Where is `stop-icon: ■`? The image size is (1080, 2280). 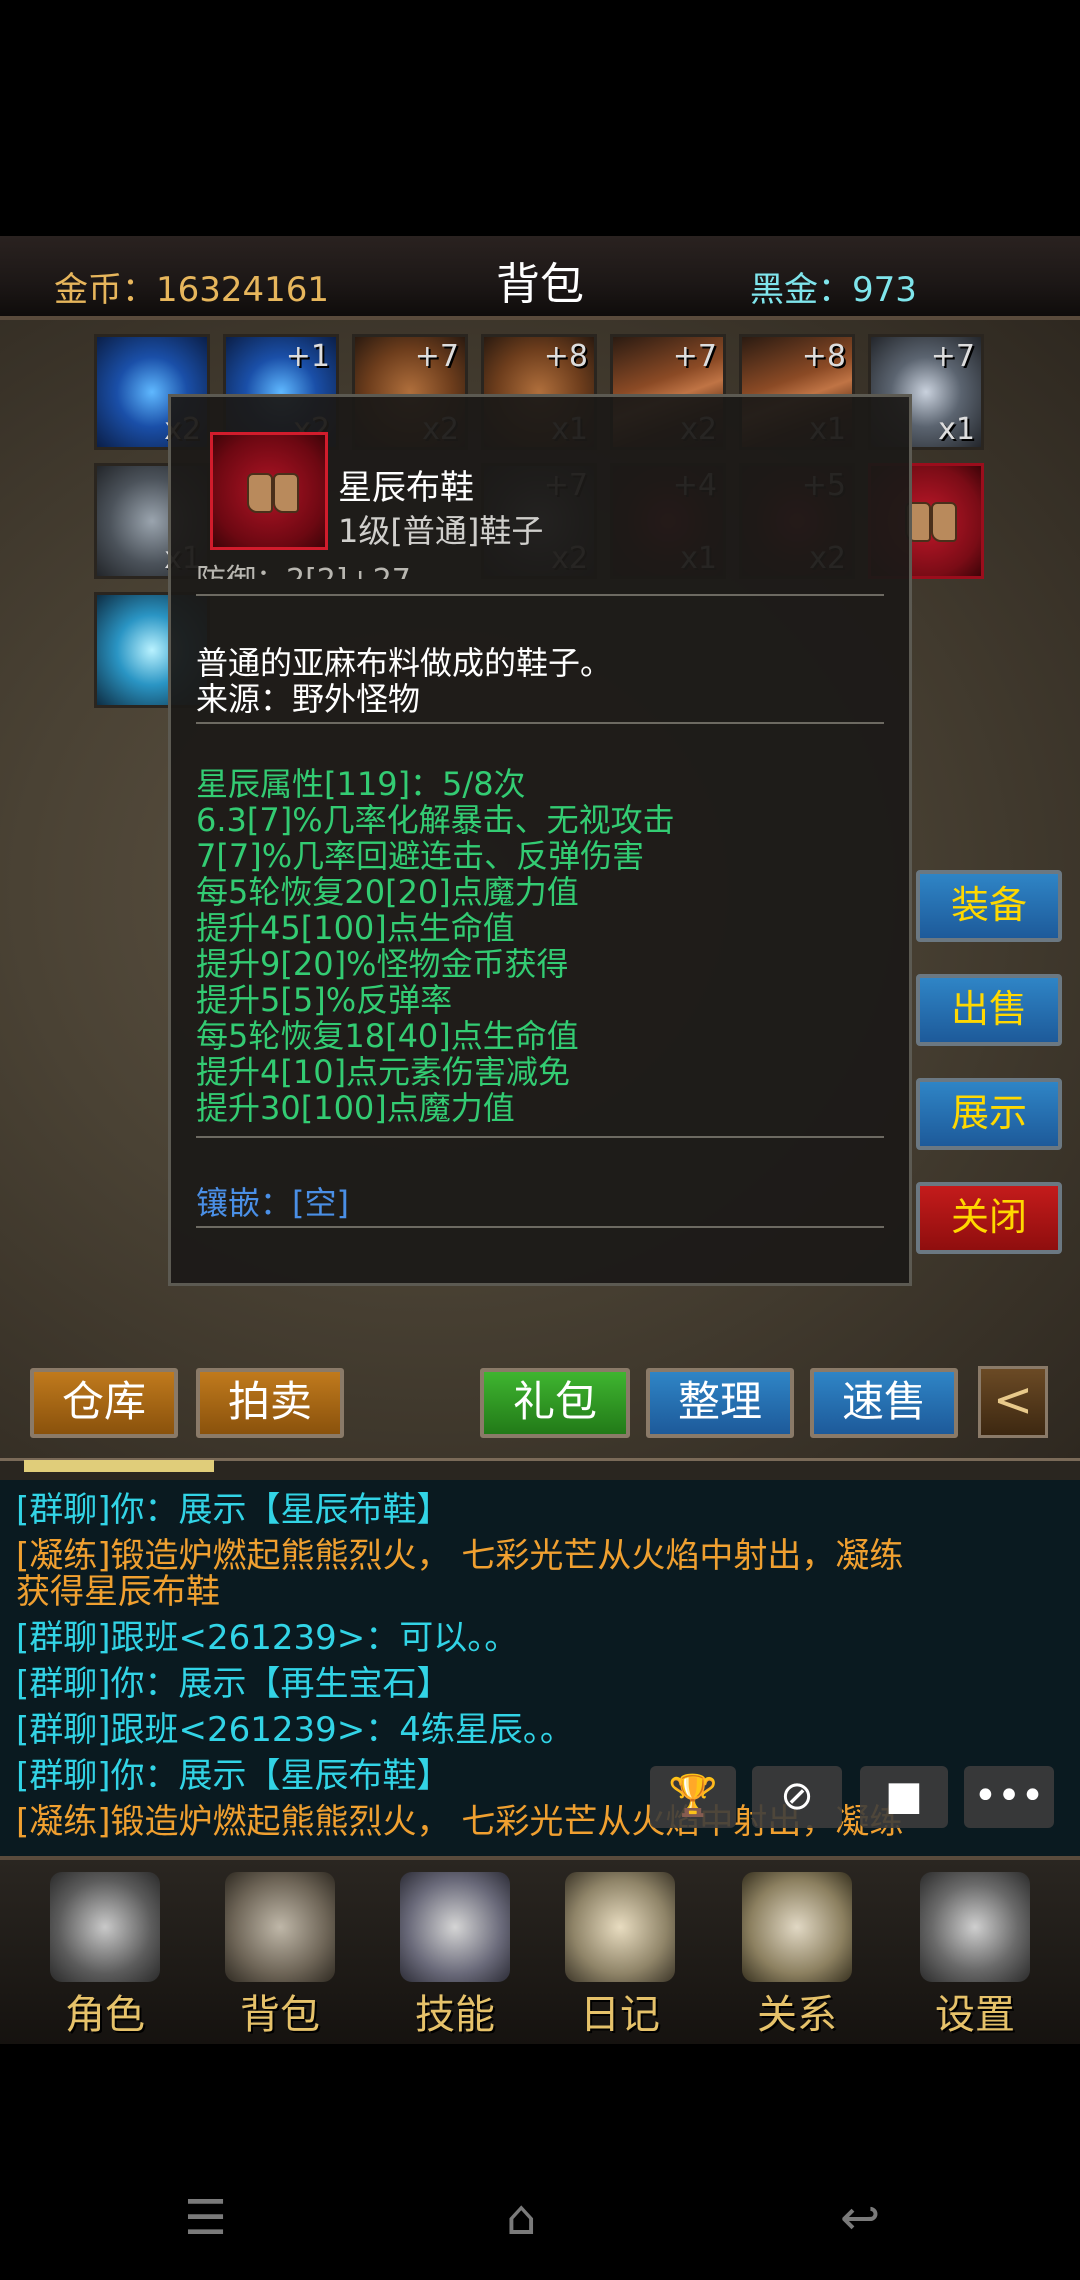 stop-icon: ■ is located at coordinates (904, 1797).